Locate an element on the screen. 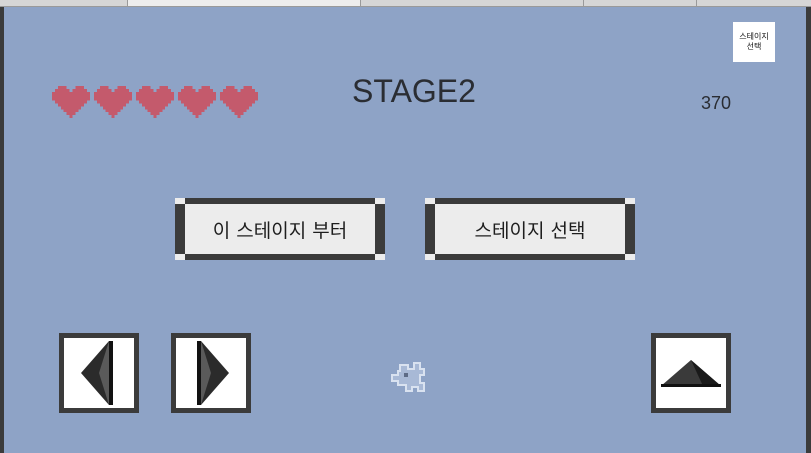 The image size is (811, 453). stage-select-button: 스테이지 선택 is located at coordinates (530, 229).